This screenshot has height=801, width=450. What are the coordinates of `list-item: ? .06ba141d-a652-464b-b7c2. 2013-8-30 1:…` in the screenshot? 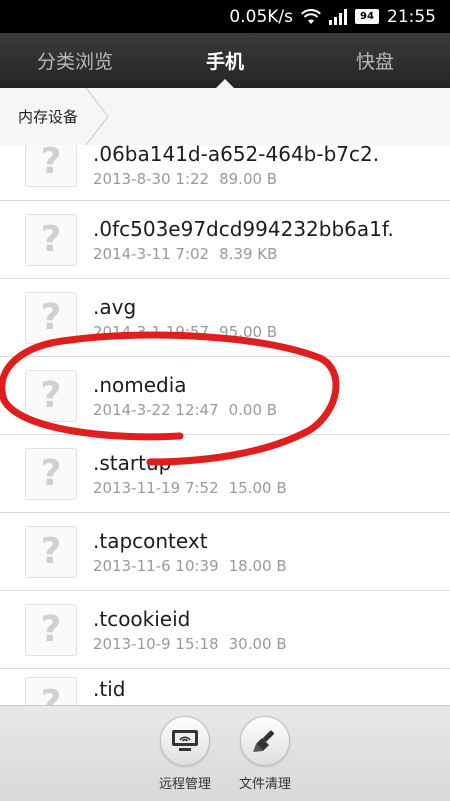 It's located at (225, 173).